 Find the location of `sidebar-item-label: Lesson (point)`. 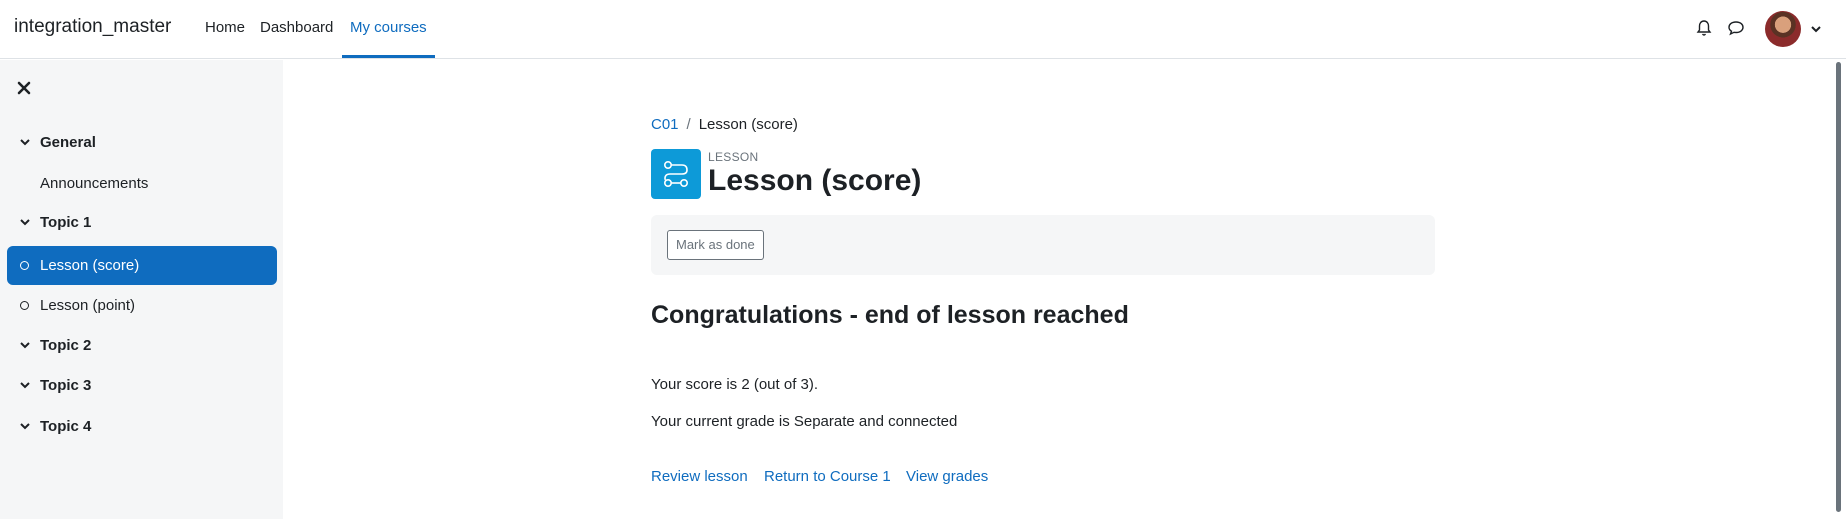

sidebar-item-label: Lesson (point) is located at coordinates (88, 305).